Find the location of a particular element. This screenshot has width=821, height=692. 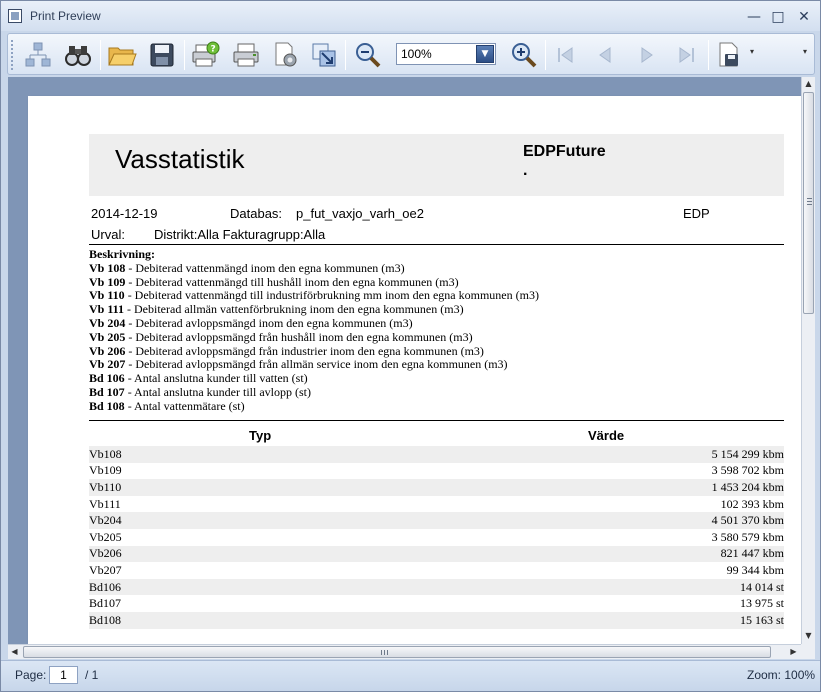

page-setup-button is located at coordinates (286, 55).